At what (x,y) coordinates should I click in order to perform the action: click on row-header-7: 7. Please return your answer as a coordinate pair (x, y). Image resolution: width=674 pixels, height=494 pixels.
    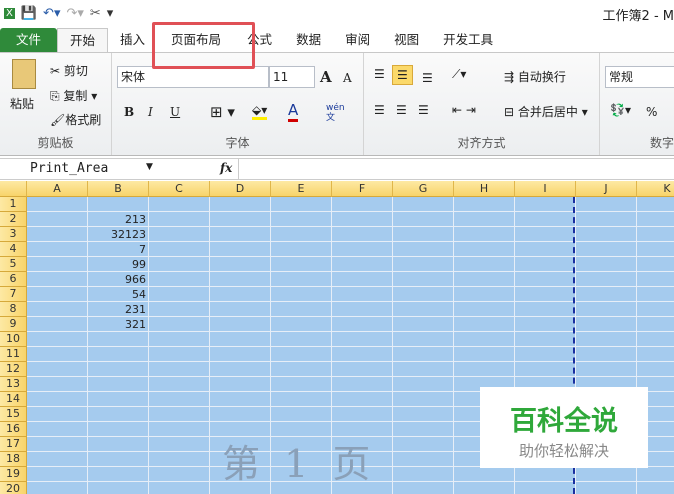
    Looking at the image, I should click on (13, 294).